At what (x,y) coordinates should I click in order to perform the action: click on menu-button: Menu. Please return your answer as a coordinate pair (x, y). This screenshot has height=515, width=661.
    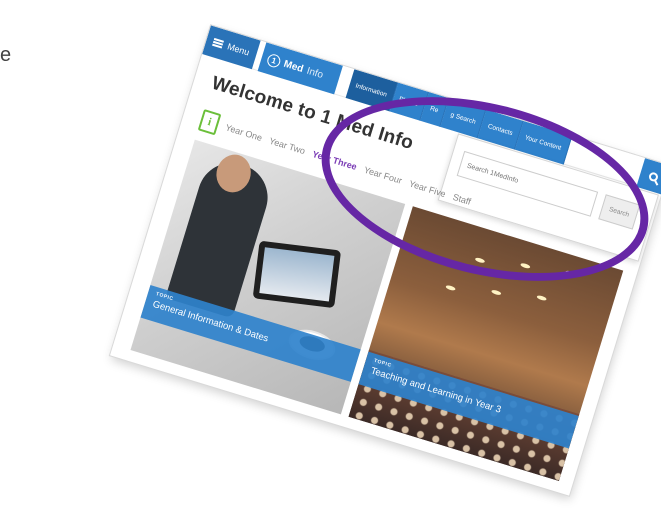
    Looking at the image, I should click on (231, 47).